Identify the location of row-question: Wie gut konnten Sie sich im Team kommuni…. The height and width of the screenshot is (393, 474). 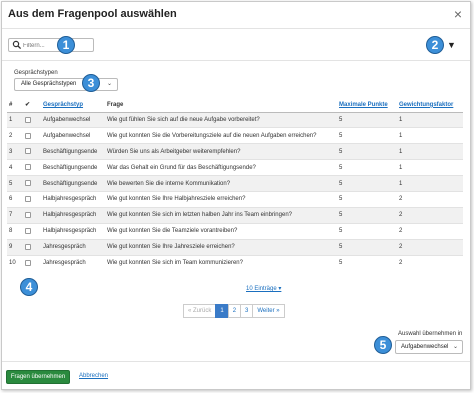
(221, 262).